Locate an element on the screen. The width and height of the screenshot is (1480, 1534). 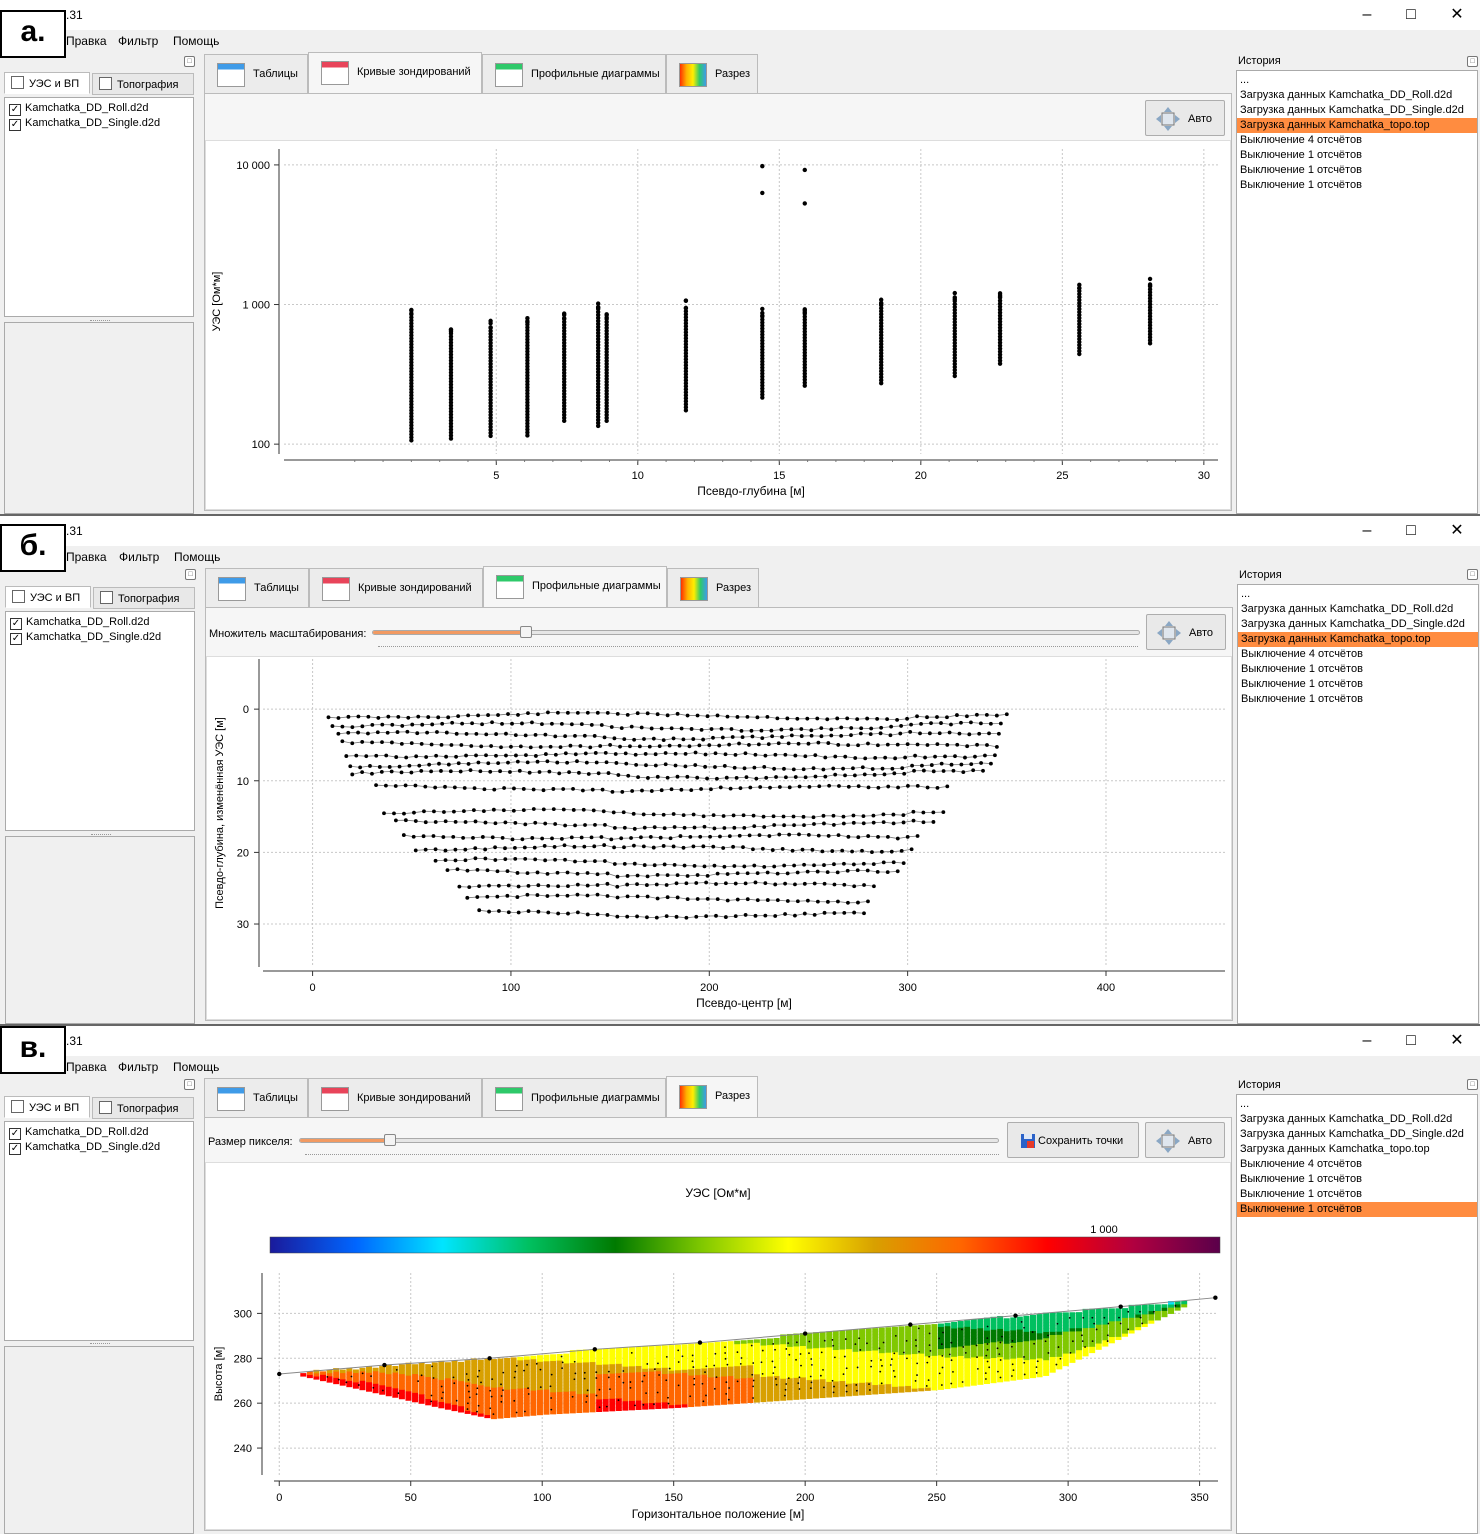
pixel-size-slider is located at coordinates (649, 1140).